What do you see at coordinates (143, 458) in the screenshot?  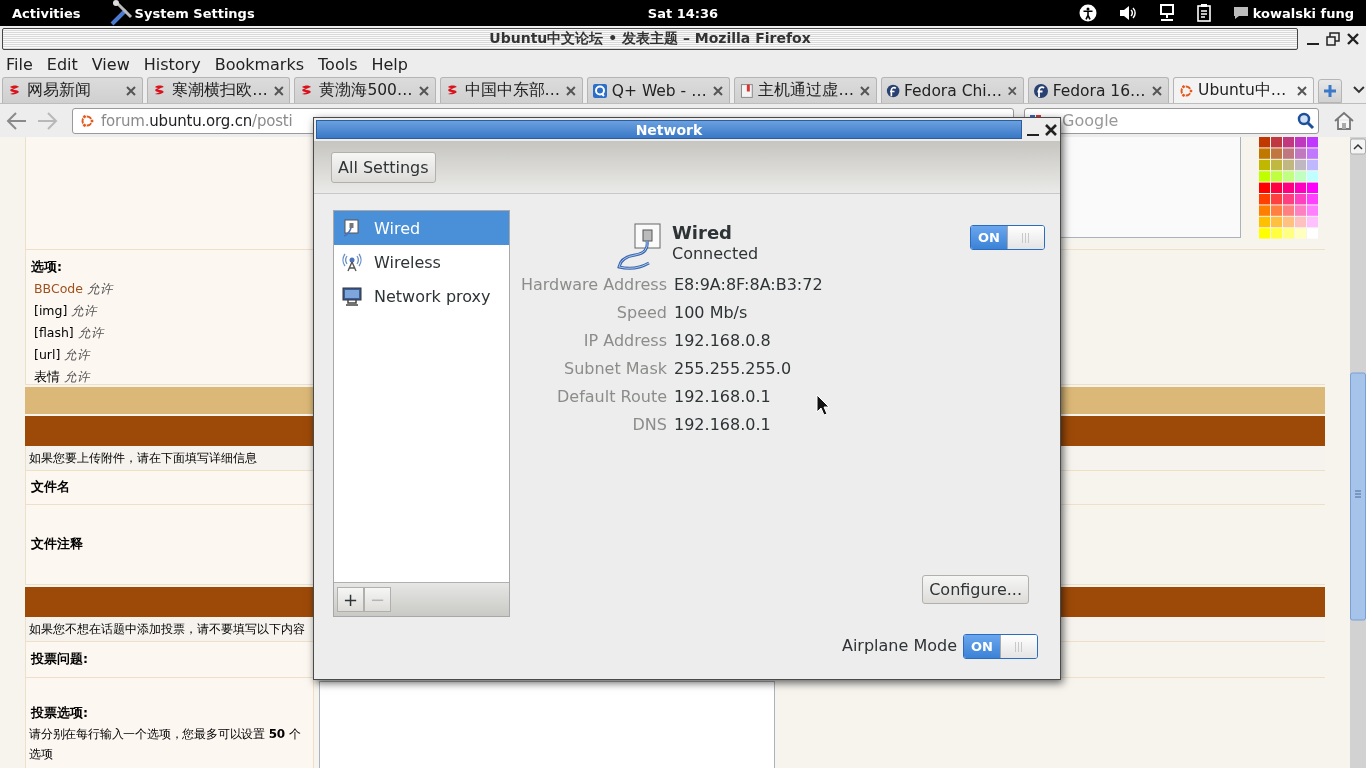 I see `attachment-notice: 如果您要上传附件，请在下面填写详细信息` at bounding box center [143, 458].